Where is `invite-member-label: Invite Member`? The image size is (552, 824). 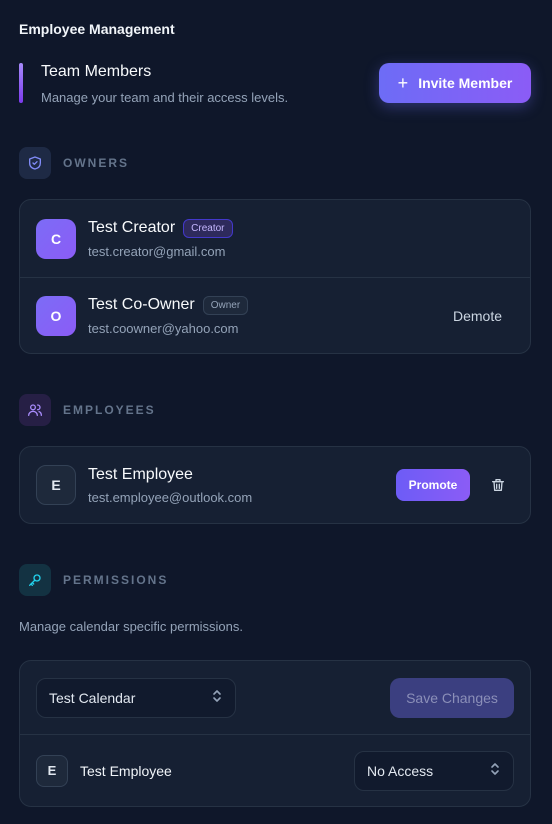
invite-member-label: Invite Member is located at coordinates (465, 83).